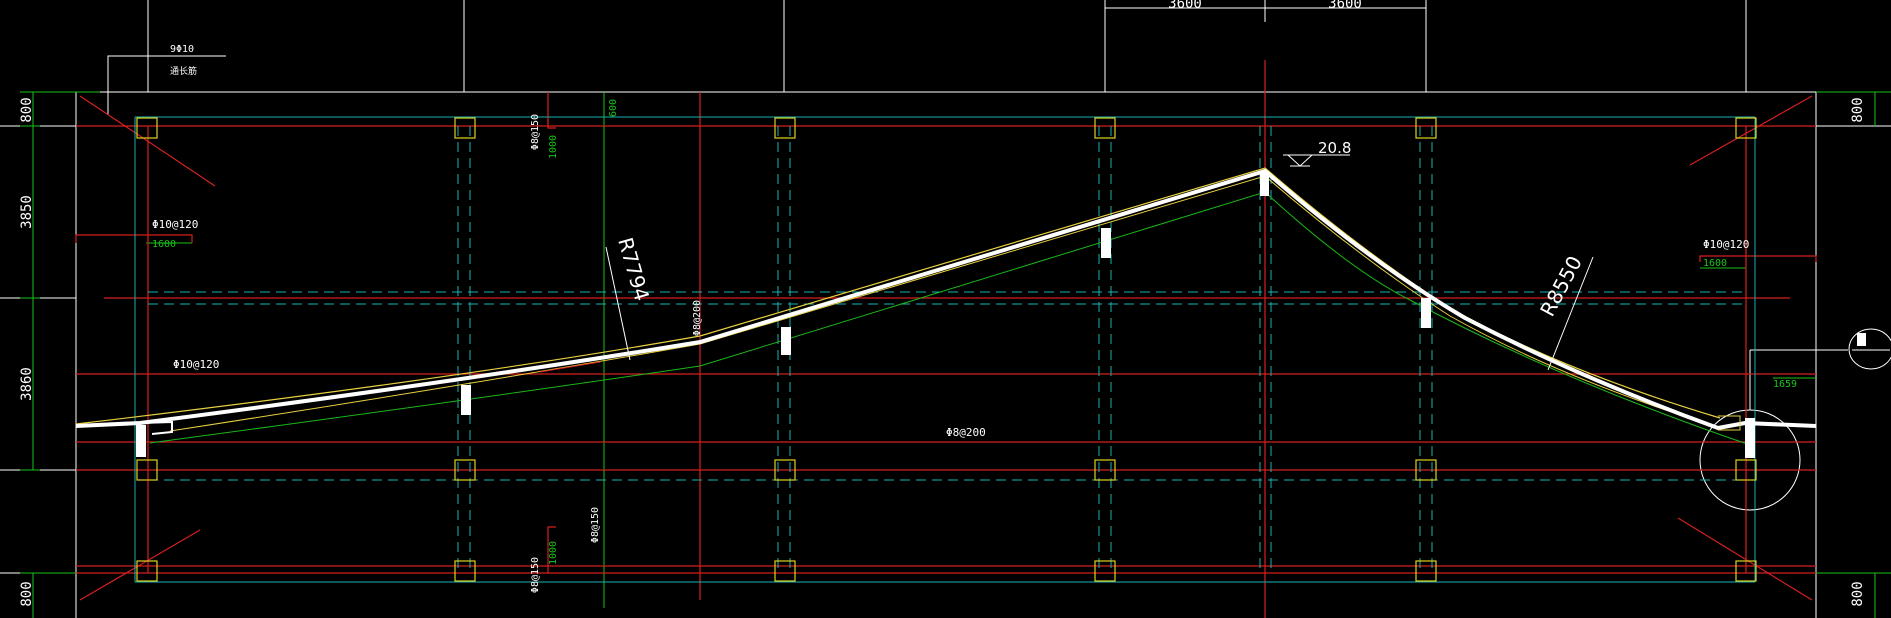 This screenshot has height=618, width=1891. I want to click on left-dim-800-top: 800, so click(27, 109).